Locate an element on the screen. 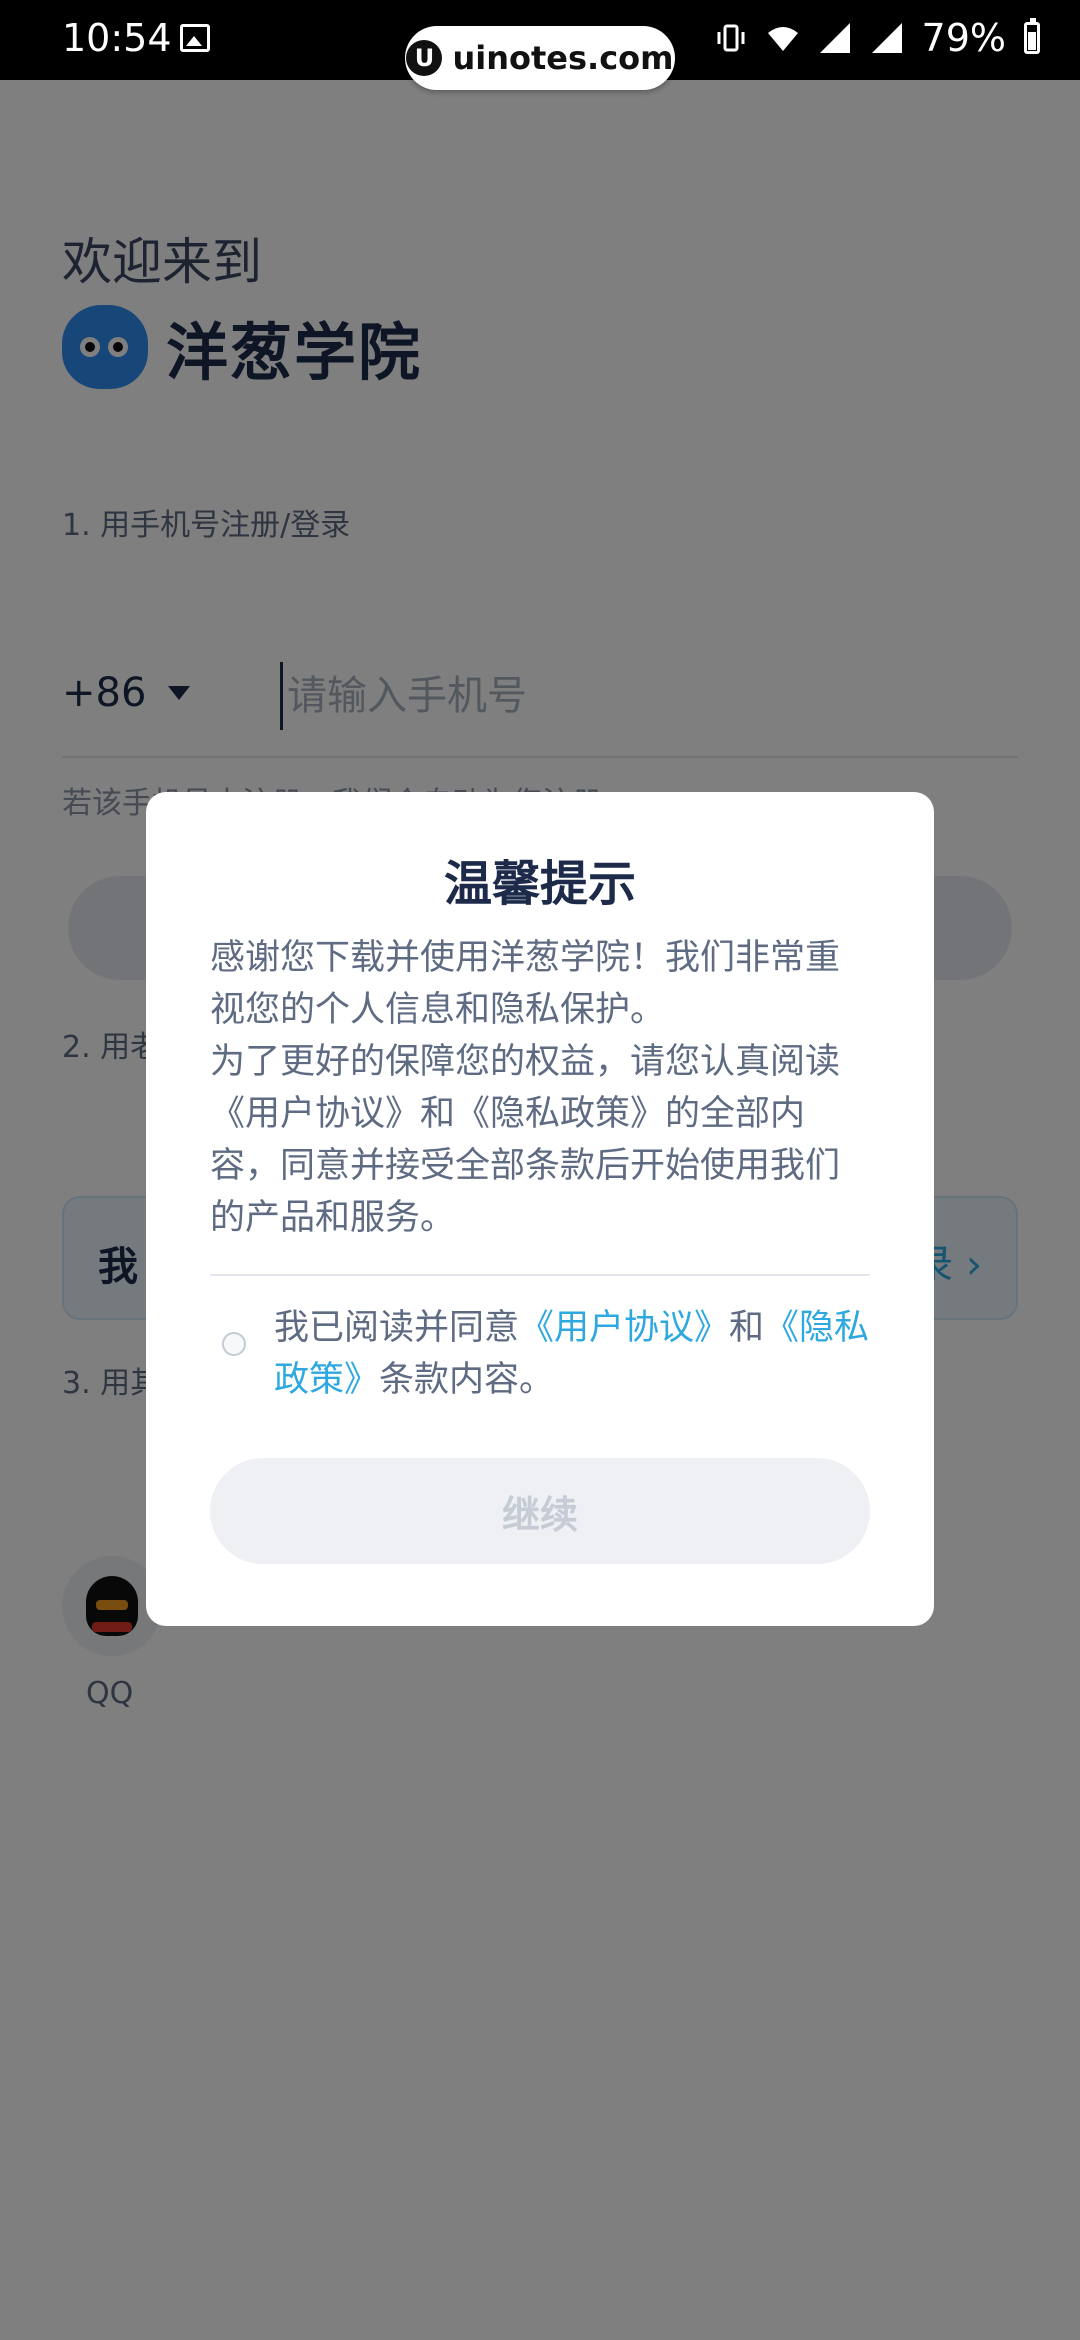 Image resolution: width=1080 pixels, height=2340 pixels. watermark-text: uinotes.com is located at coordinates (563, 58).